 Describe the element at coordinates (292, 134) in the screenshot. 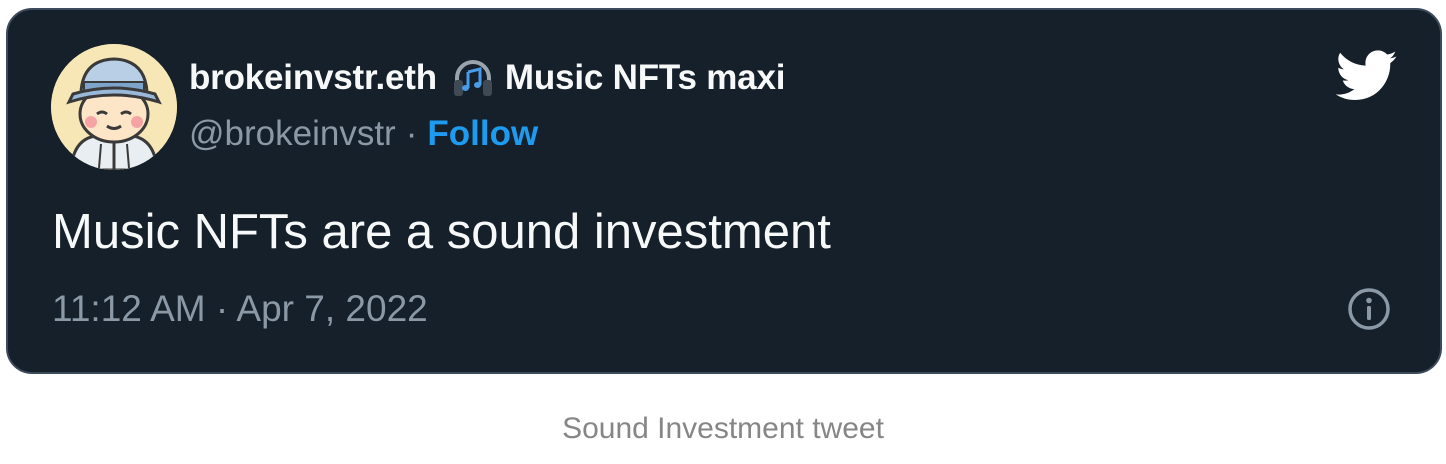

I see `author-handle: @brokeinvstr` at that location.